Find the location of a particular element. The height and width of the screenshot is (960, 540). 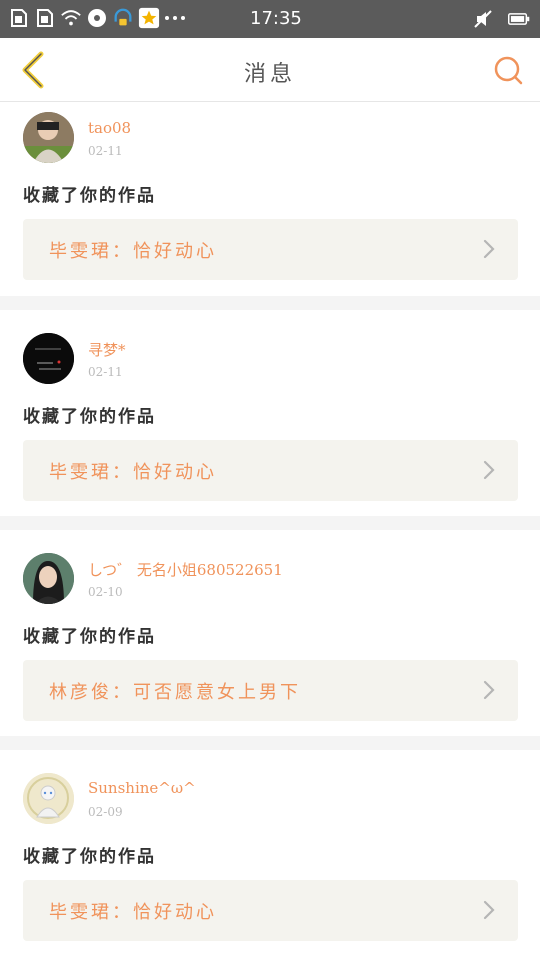

page-title: 消息 is located at coordinates (269, 74).